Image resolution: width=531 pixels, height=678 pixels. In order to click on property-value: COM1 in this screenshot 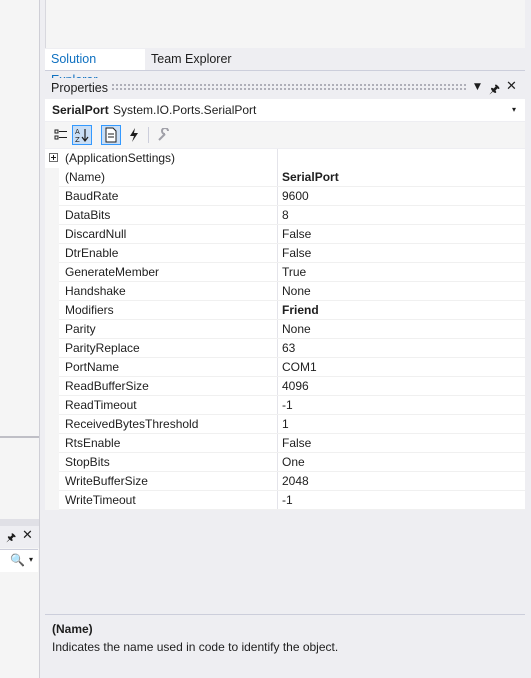, I will do `click(299, 367)`.